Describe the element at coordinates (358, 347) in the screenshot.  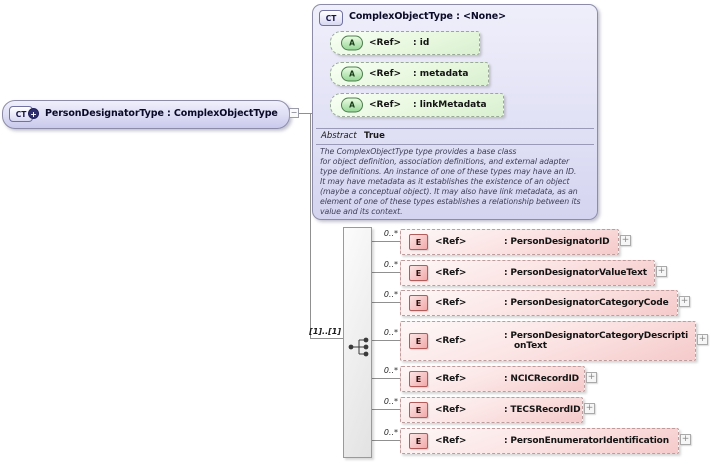
I see `sequence-icon` at that location.